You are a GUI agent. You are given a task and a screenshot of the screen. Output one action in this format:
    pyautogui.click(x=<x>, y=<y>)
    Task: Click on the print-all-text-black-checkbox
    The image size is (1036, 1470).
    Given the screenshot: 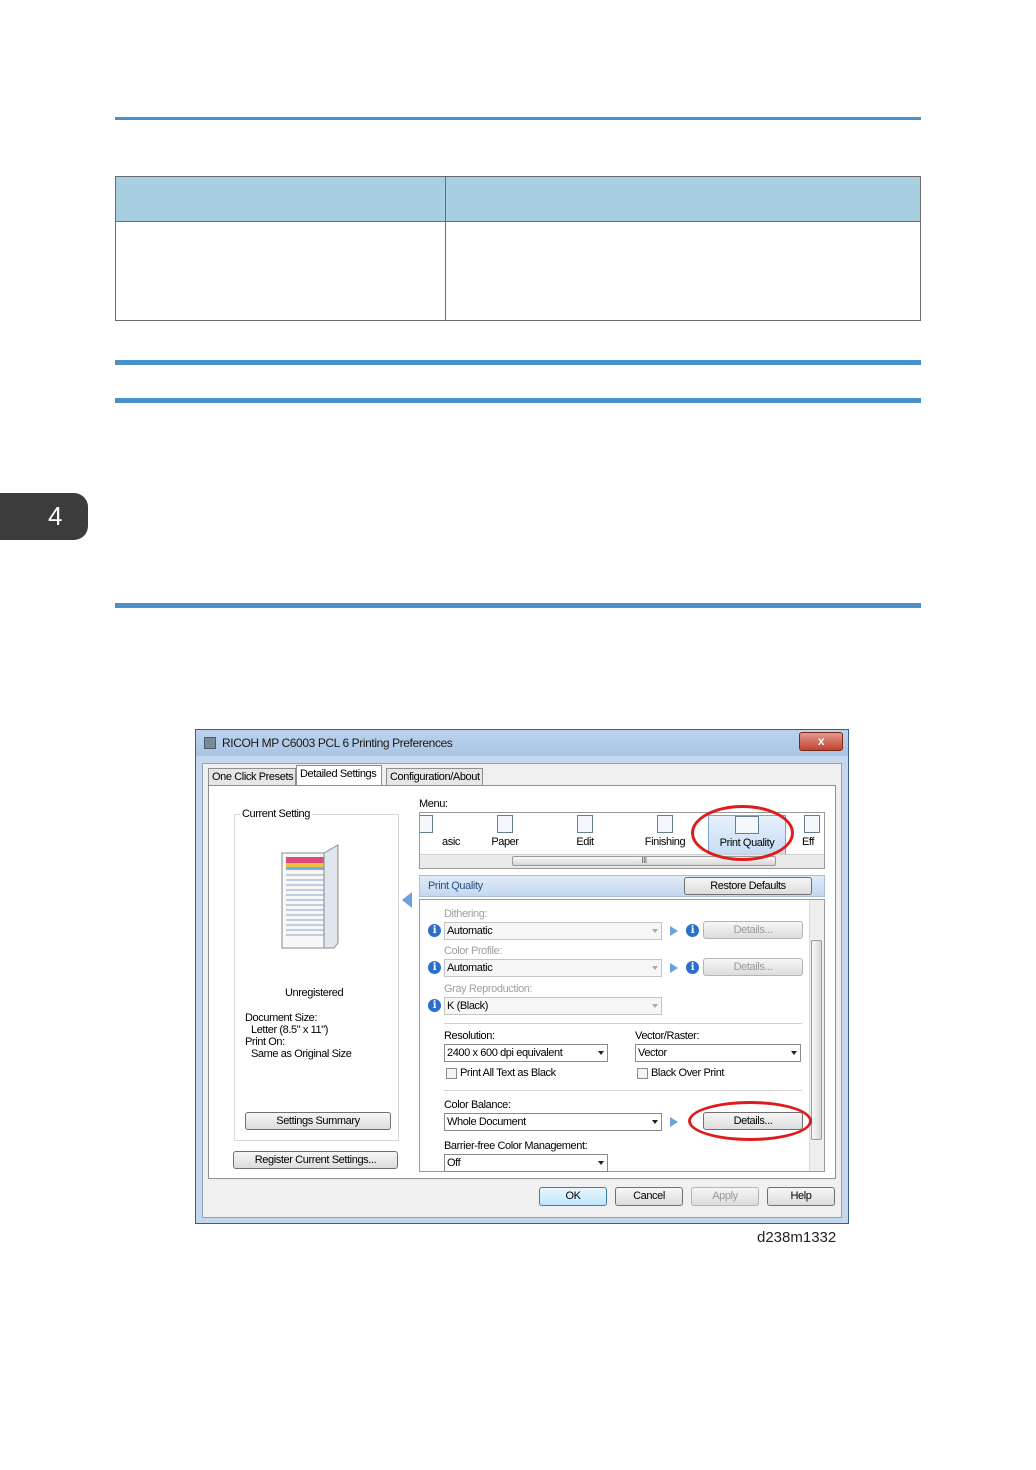 What is the action you would take?
    pyautogui.click(x=451, y=1073)
    